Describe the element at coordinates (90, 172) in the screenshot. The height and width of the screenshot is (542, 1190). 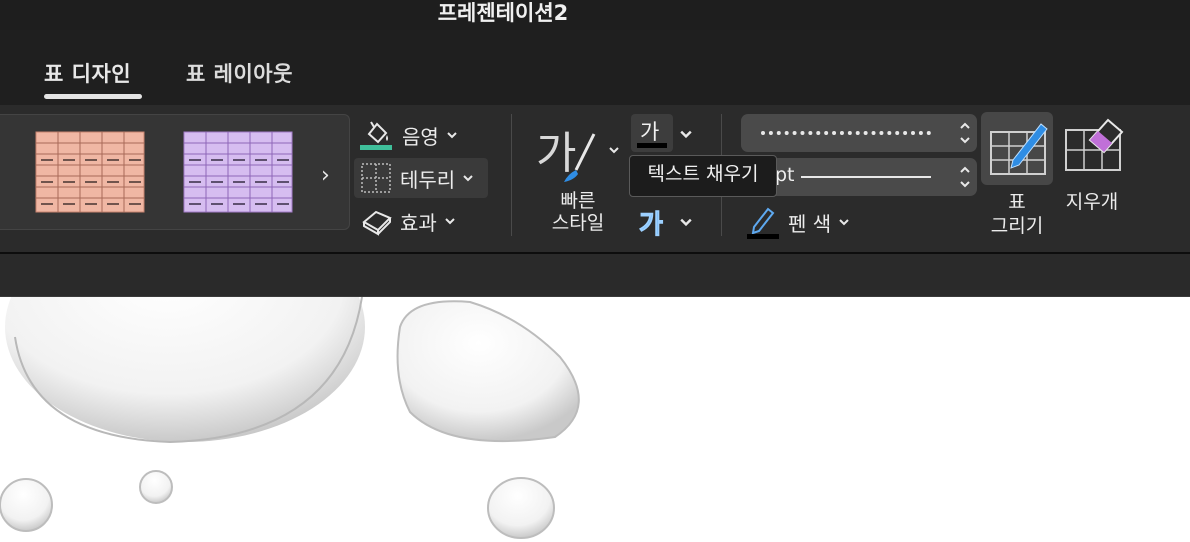
I see `table-style-thumbnail-salmon` at that location.